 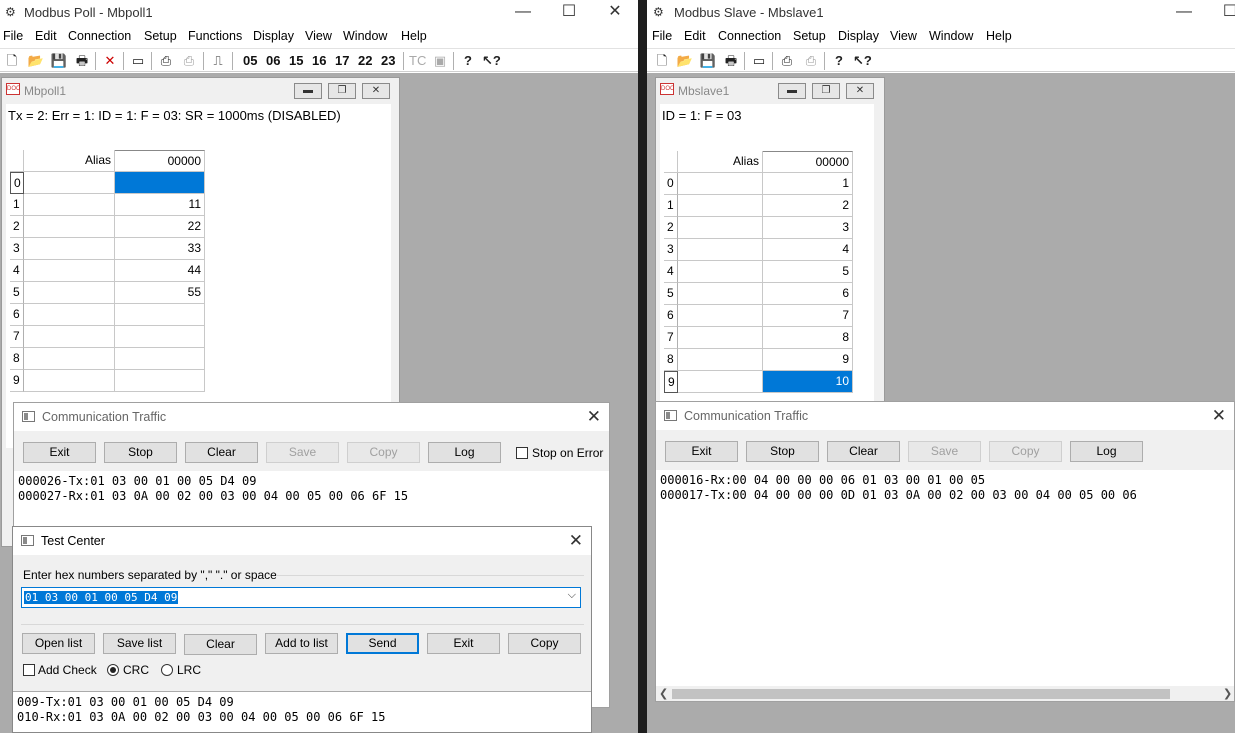 I want to click on child-restore-button: ❐, so click(x=342, y=91).